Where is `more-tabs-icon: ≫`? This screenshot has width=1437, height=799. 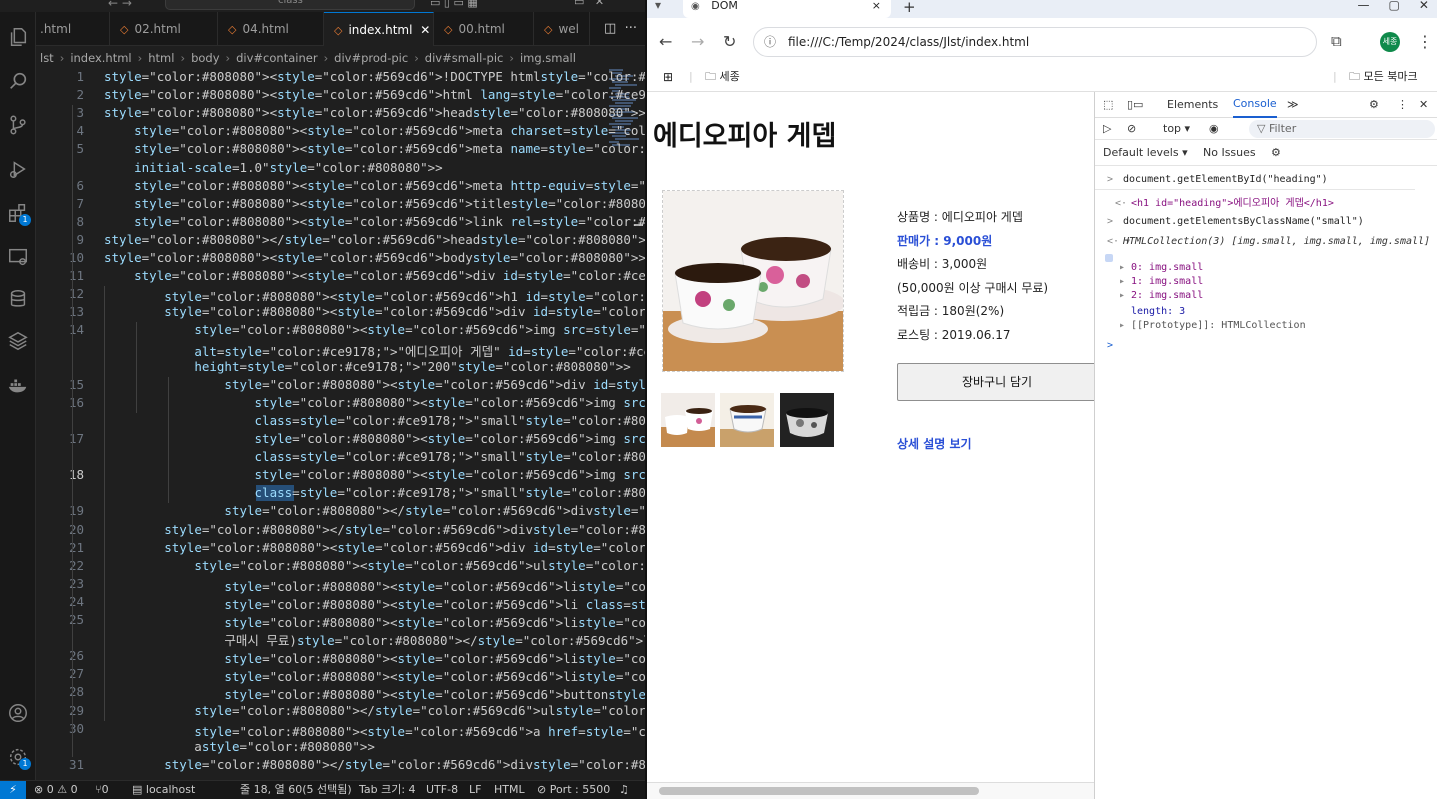
more-tabs-icon: ≫ is located at coordinates (1293, 105).